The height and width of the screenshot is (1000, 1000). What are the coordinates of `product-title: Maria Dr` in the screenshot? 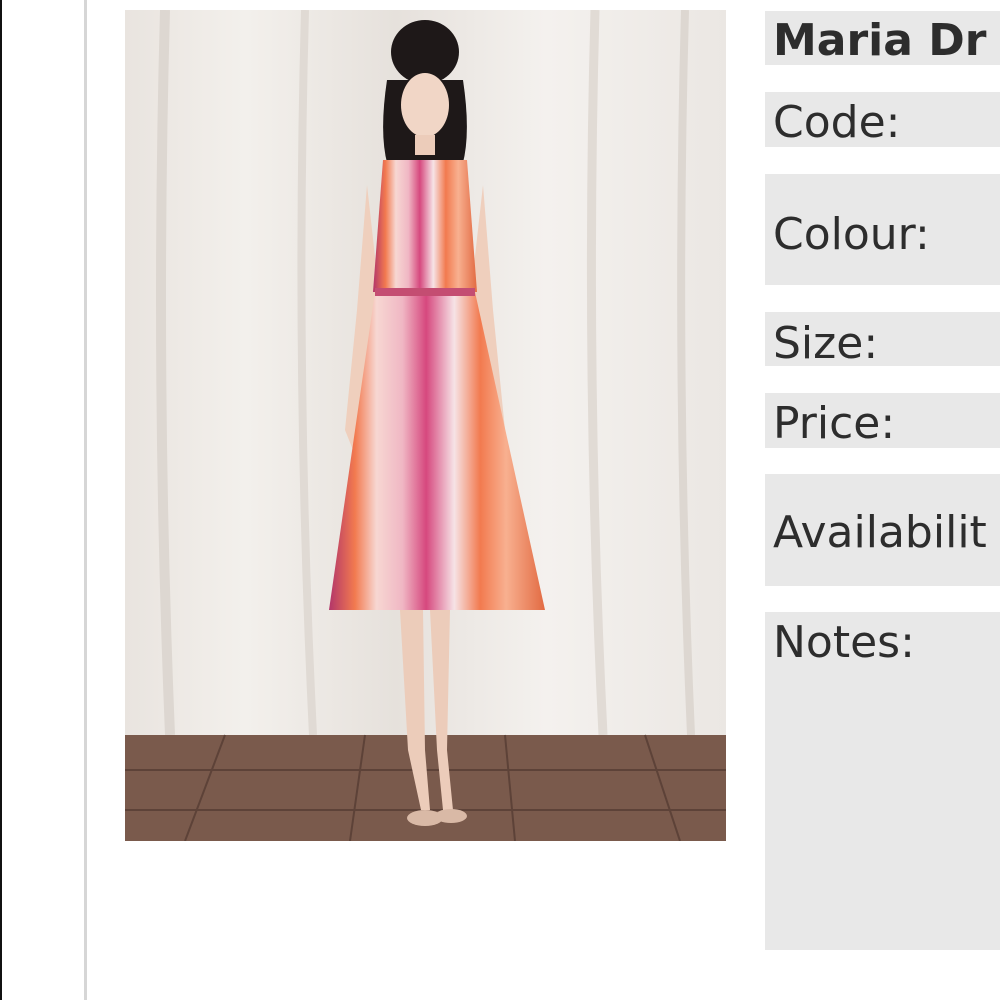 It's located at (880, 40).